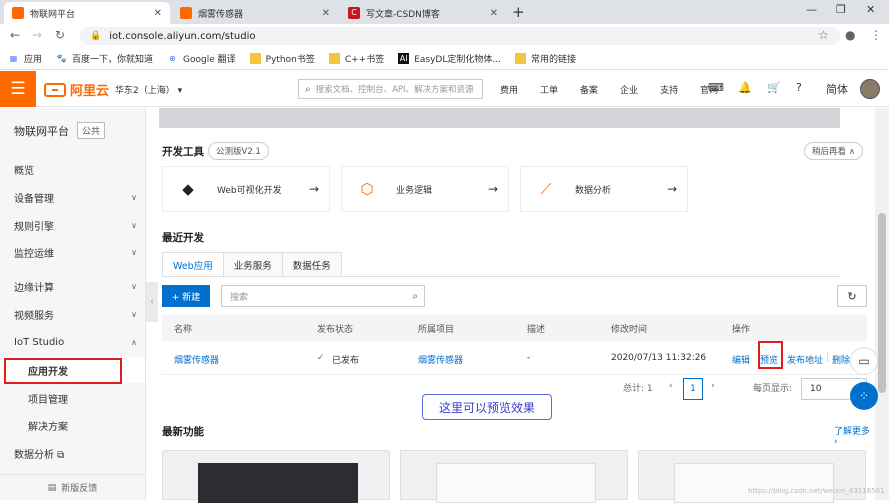 The width and height of the screenshot is (889, 503). Describe the element at coordinates (864, 396) in the screenshot. I see `apps-grid-float-icon: ⁘` at that location.